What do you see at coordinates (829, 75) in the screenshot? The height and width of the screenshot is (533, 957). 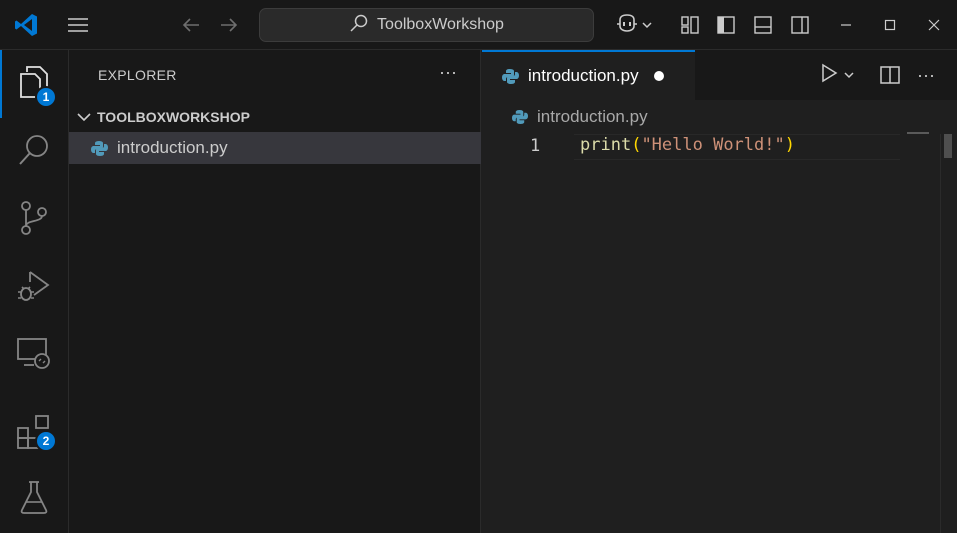 I see `play-icon` at bounding box center [829, 75].